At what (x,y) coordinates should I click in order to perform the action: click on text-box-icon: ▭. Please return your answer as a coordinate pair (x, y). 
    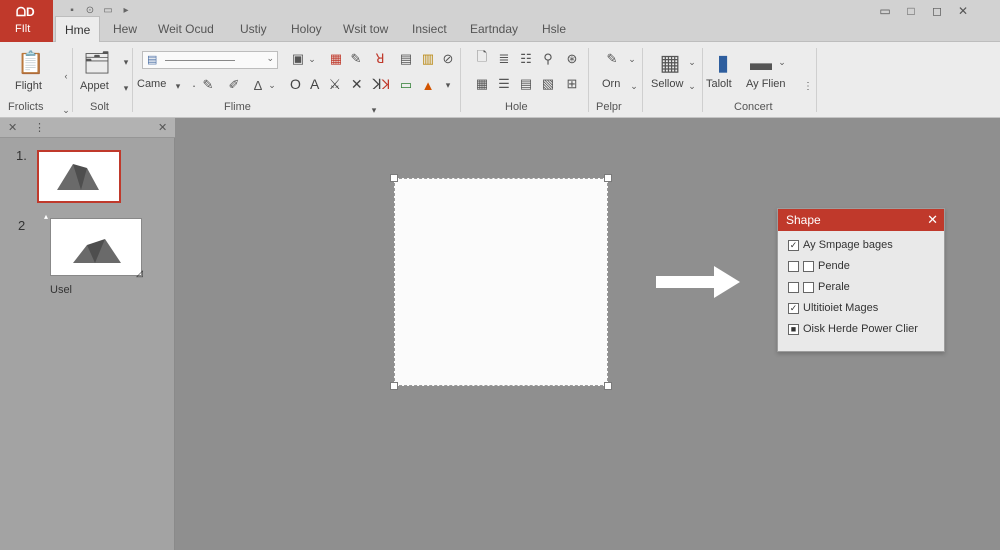
    Looking at the image, I should click on (406, 85).